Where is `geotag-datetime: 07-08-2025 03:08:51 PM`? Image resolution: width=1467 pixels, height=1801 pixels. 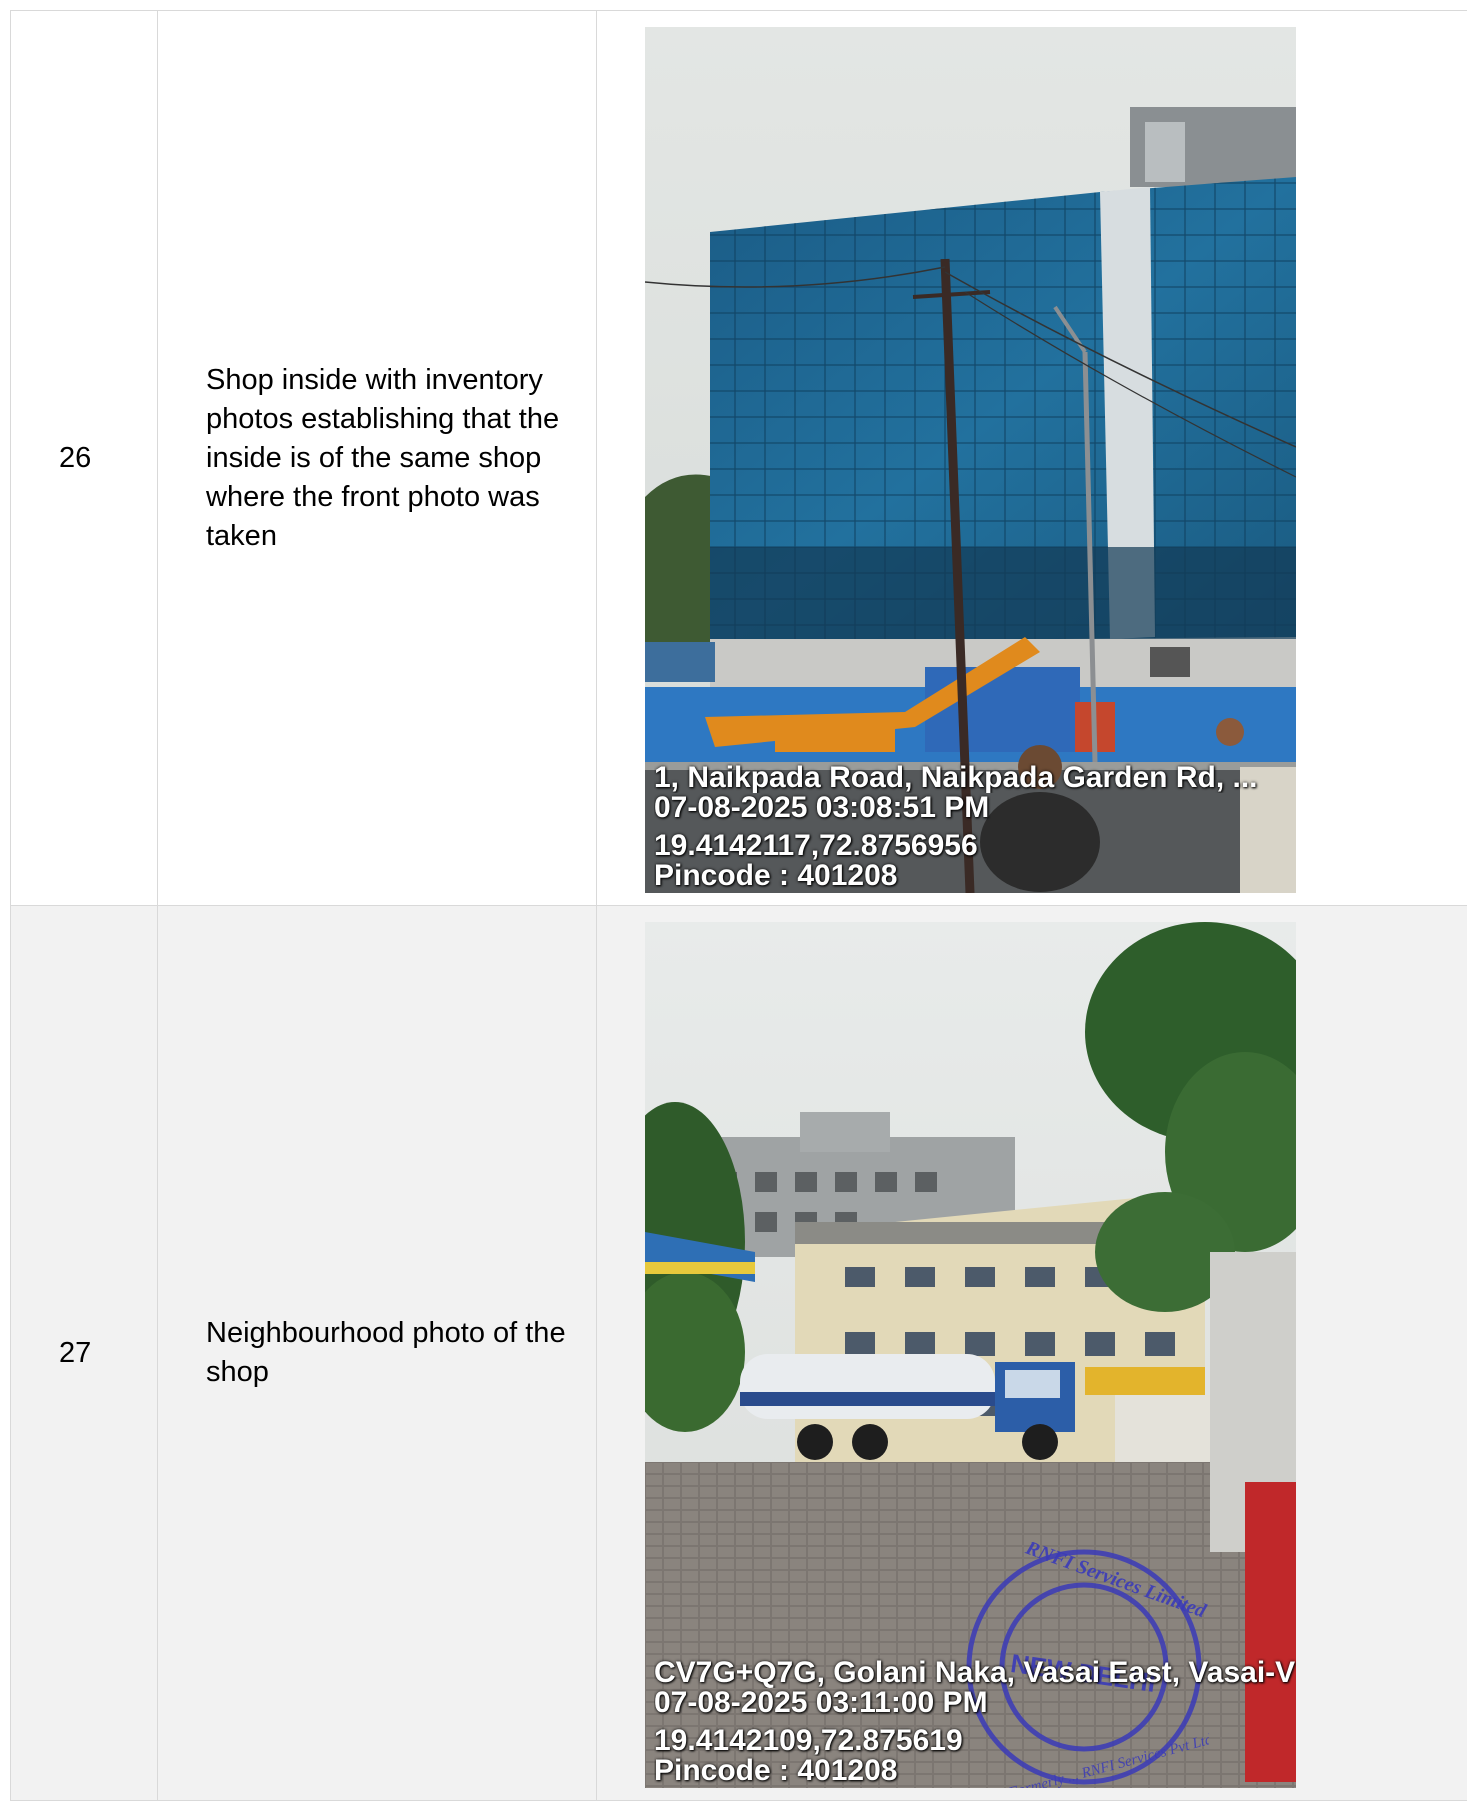
geotag-datetime: 07-08-2025 03:08:51 PM is located at coordinates (975, 808).